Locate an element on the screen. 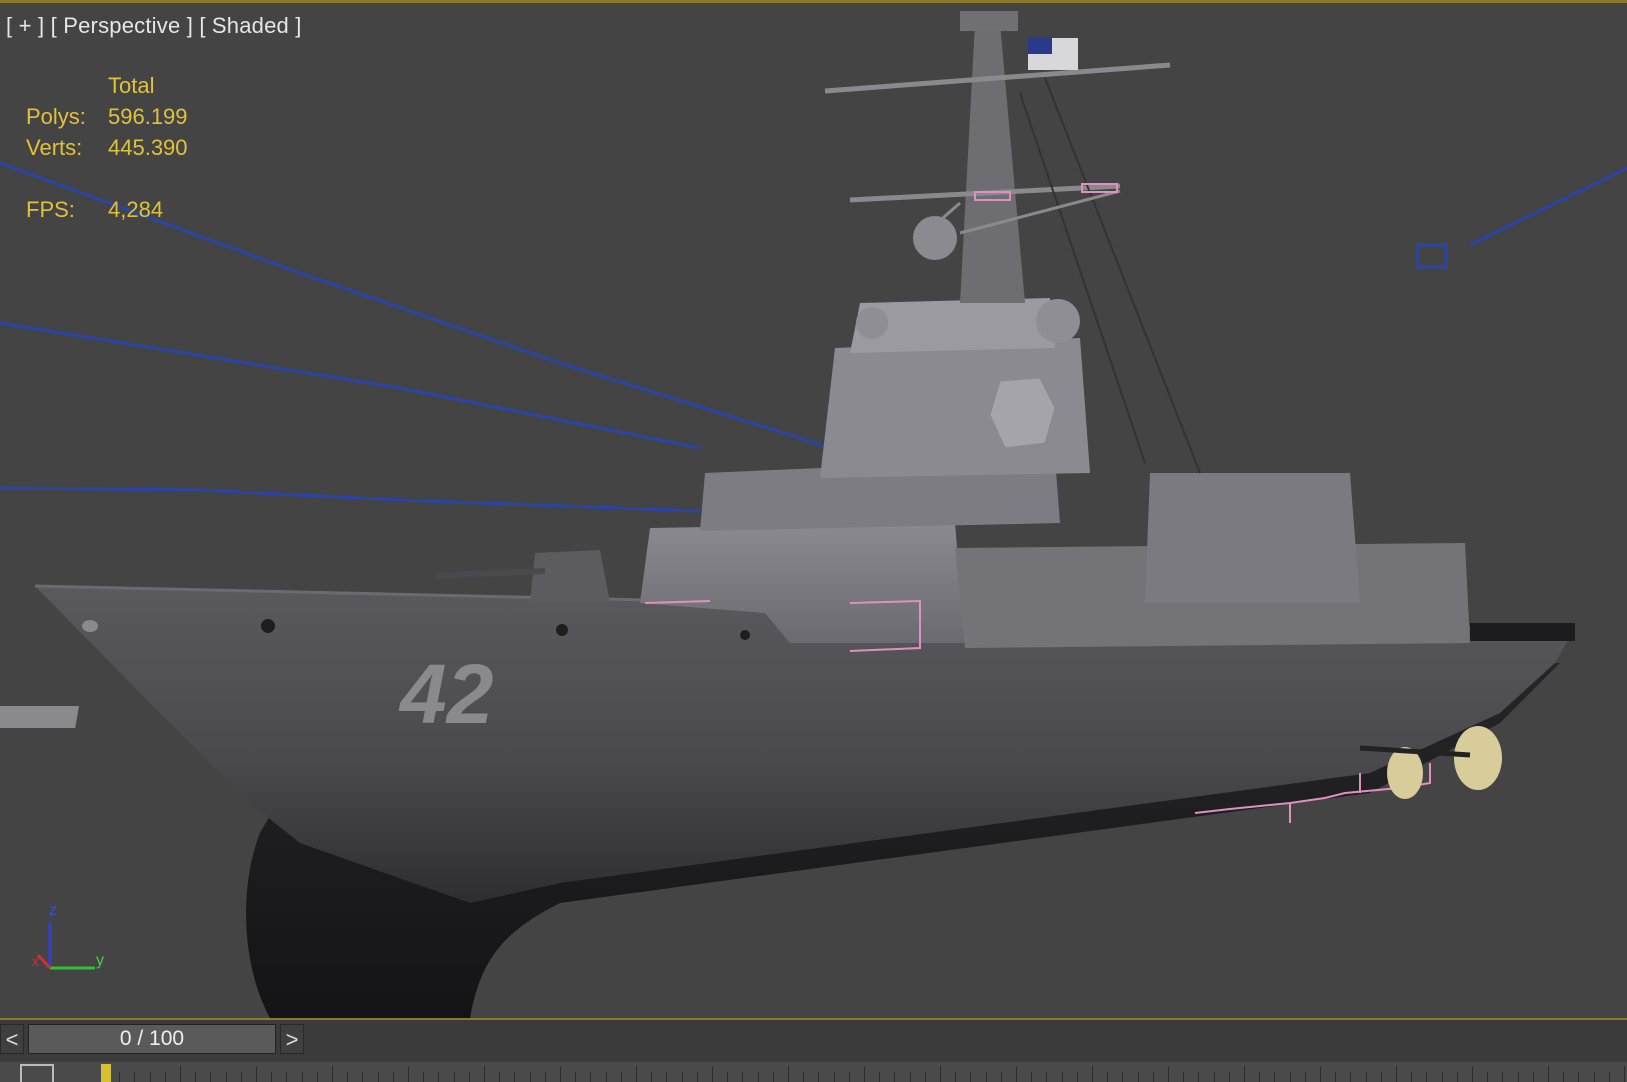 This screenshot has height=1082, width=1627. fps-label: FPS: is located at coordinates (50, 209).